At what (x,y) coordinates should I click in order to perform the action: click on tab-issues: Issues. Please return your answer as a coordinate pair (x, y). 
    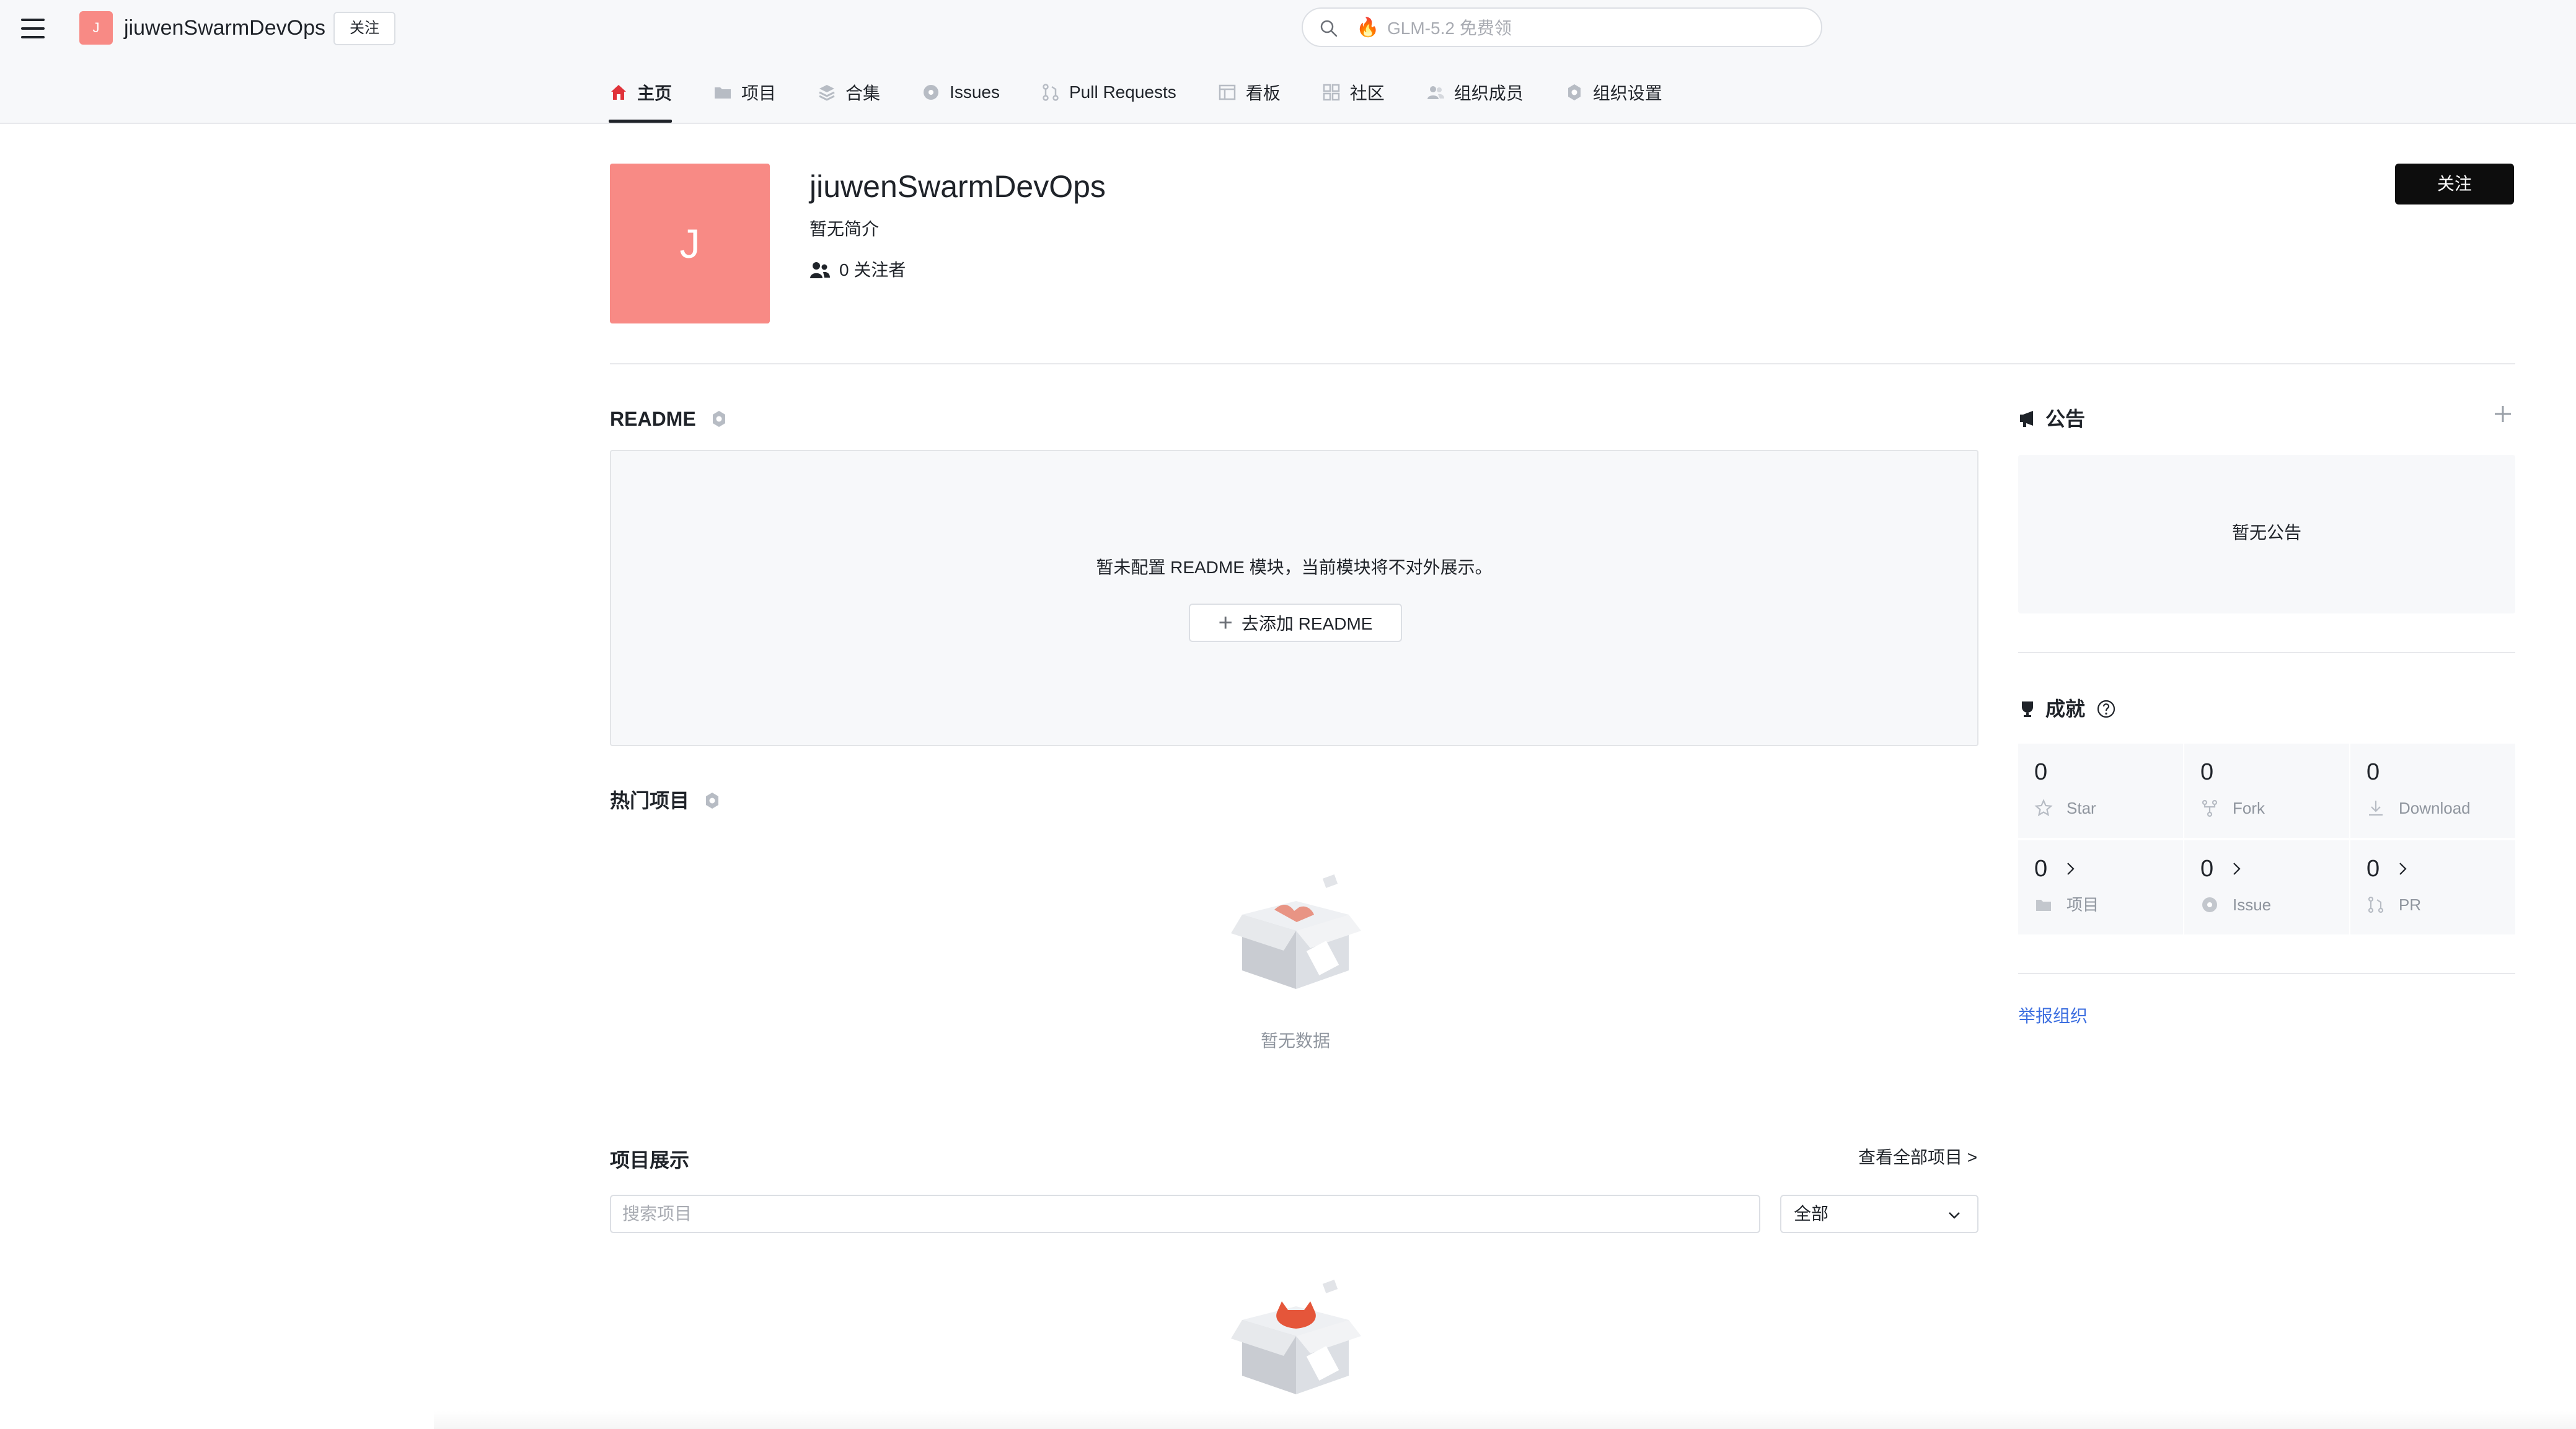
    Looking at the image, I should click on (960, 92).